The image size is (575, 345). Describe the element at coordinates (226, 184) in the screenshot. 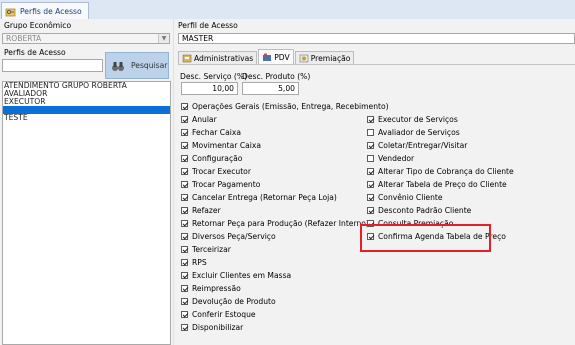

I see `checkbox-label: Trocar Pagamento` at that location.